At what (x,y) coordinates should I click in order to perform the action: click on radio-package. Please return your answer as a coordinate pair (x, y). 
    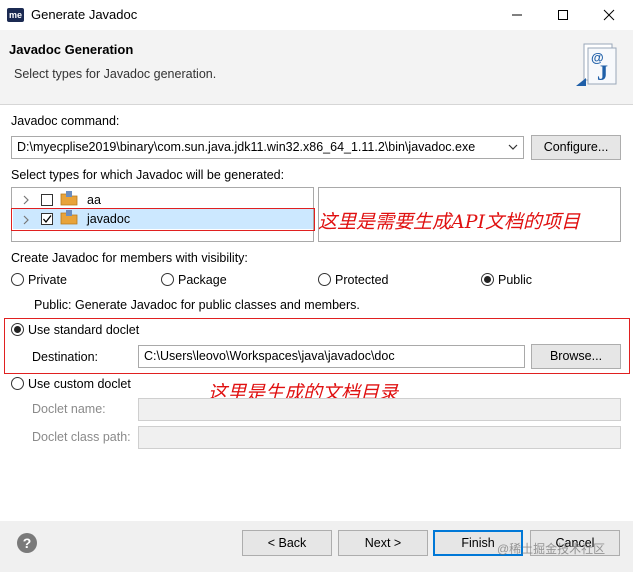
    Looking at the image, I should click on (167, 279).